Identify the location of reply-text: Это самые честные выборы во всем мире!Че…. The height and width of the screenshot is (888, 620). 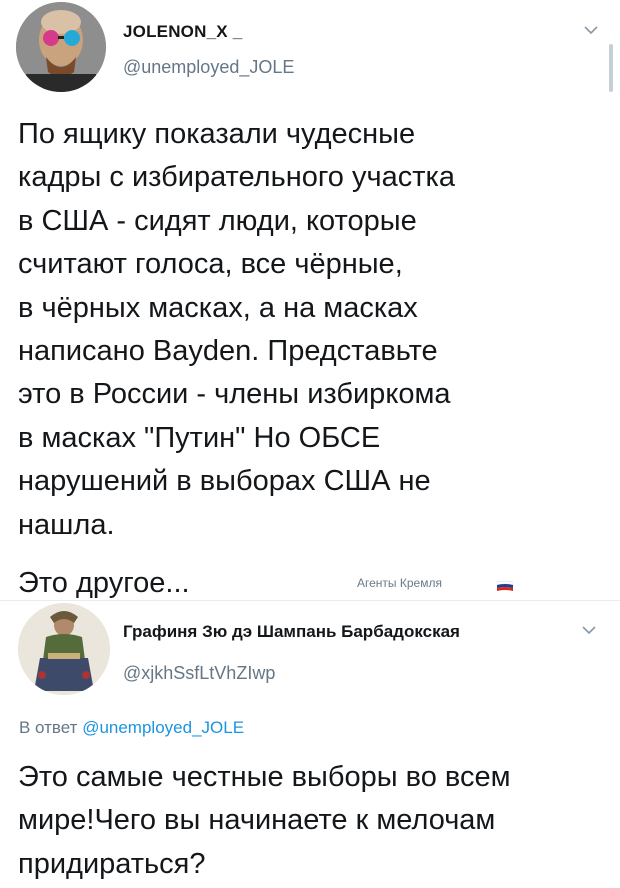
(264, 820).